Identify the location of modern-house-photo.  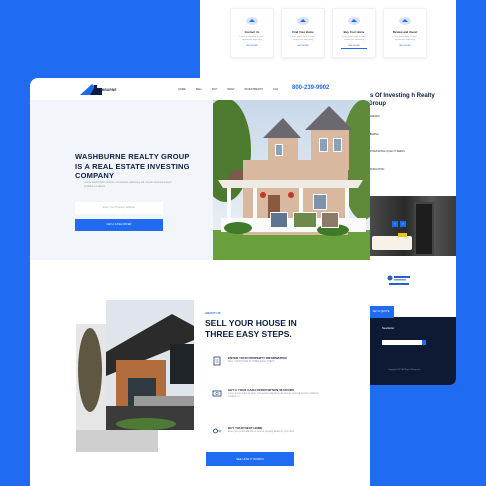
(135, 376).